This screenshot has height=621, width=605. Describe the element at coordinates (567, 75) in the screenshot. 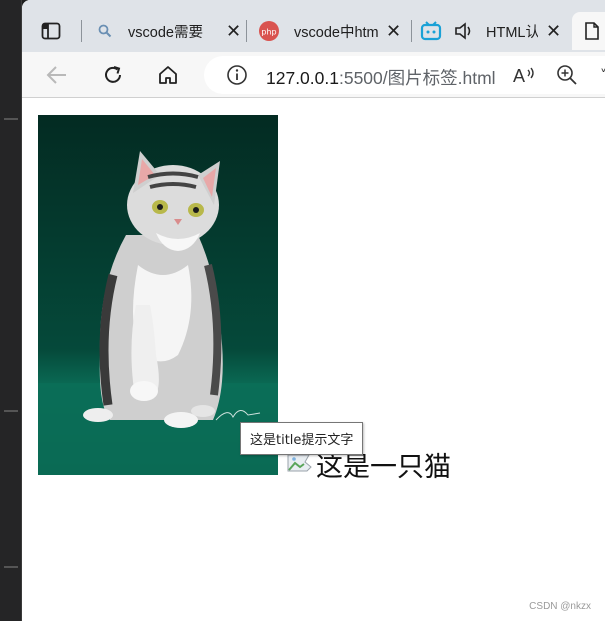

I see `zoom-icon` at that location.